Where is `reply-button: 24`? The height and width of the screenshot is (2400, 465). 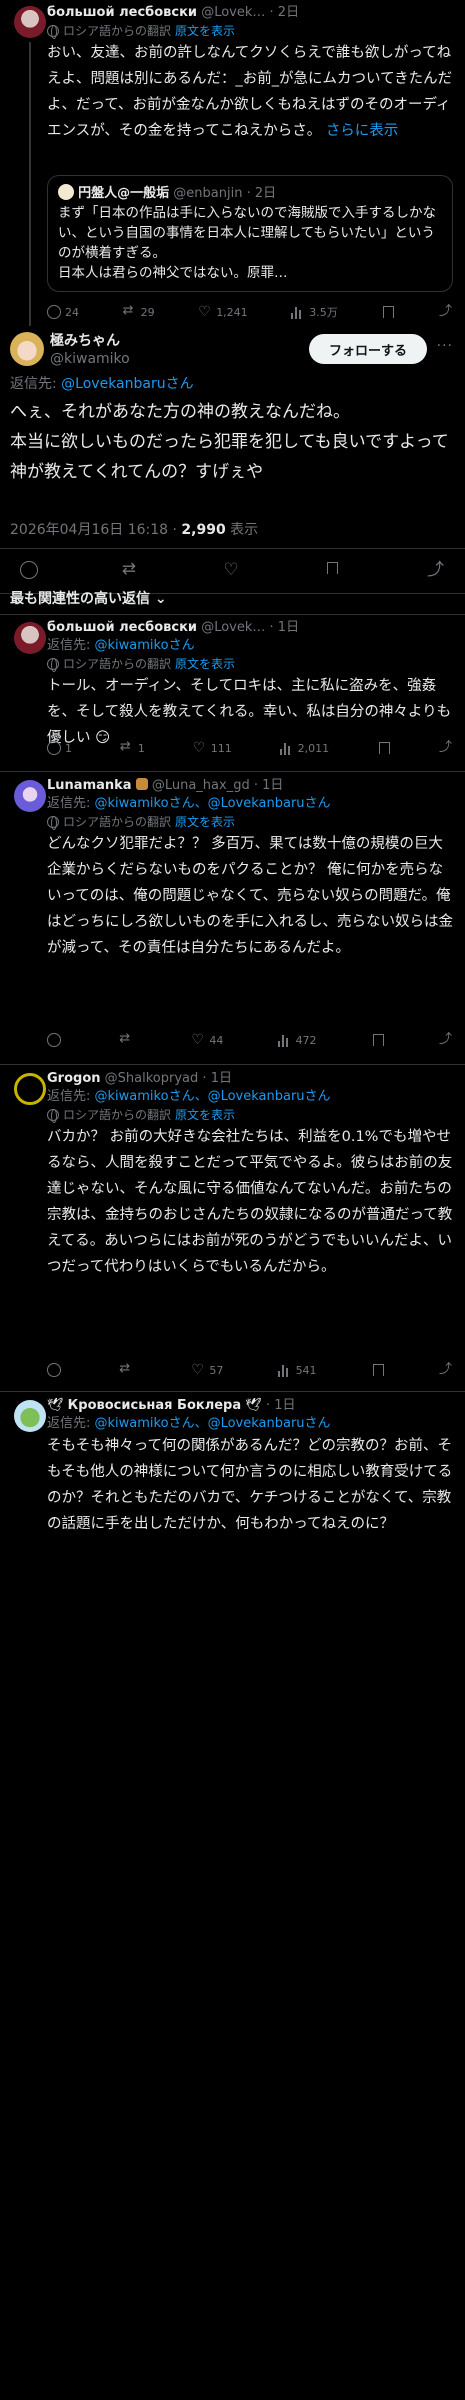
reply-button: 24 is located at coordinates (63, 312).